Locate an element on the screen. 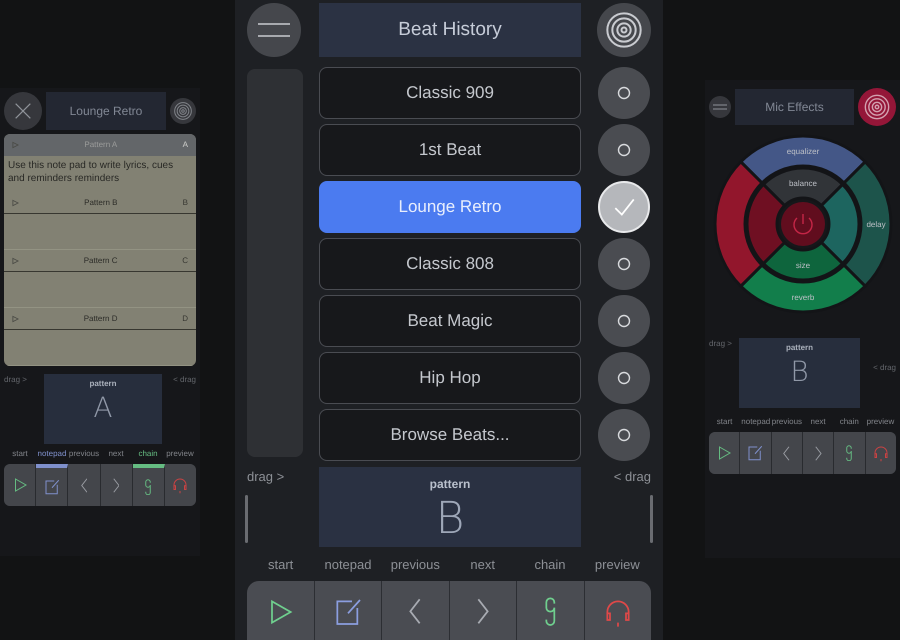 The height and width of the screenshot is (640, 900). beat-item: Beat Magic is located at coordinates (450, 321).